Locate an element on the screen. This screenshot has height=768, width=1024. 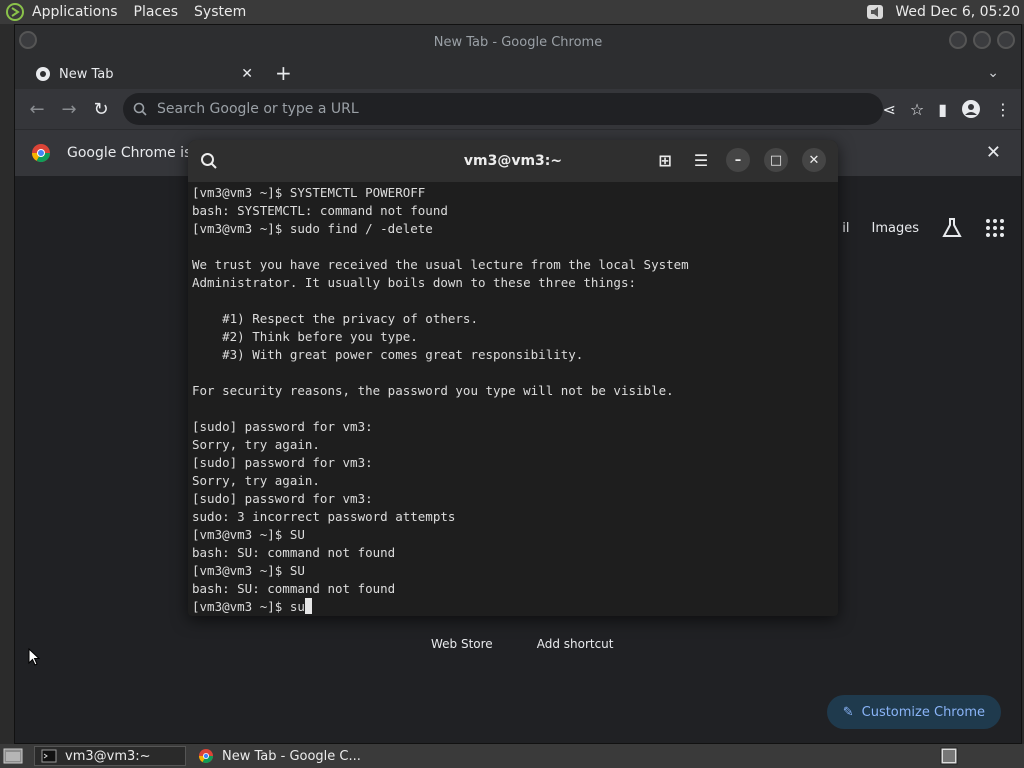
new-tab-button: + is located at coordinates (283, 73).